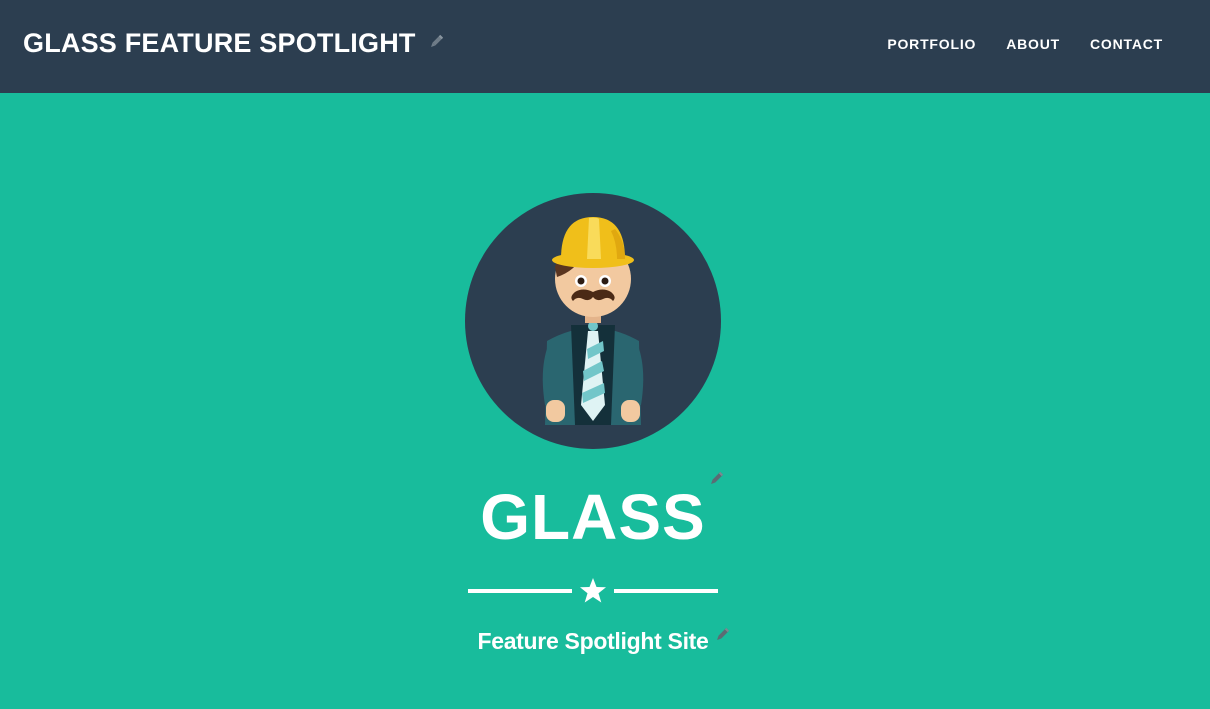 This screenshot has height=709, width=1210. What do you see at coordinates (931, 44) in the screenshot?
I see `nav-link-portfolio: PORTFOLIO` at bounding box center [931, 44].